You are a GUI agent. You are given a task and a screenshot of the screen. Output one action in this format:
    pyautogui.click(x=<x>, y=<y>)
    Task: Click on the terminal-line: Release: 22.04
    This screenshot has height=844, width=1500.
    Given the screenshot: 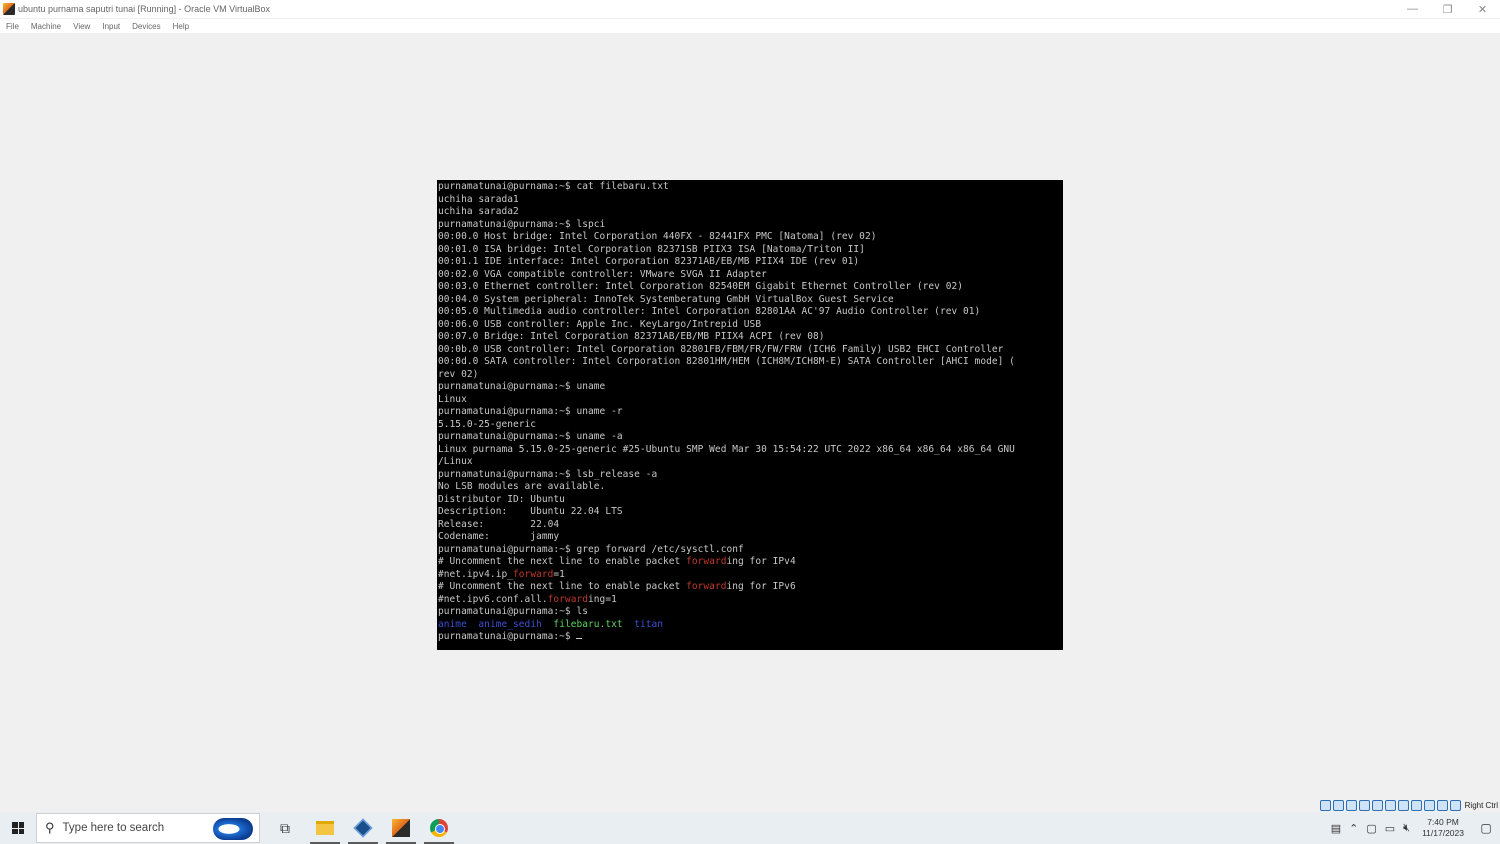 What is the action you would take?
    pyautogui.click(x=499, y=524)
    